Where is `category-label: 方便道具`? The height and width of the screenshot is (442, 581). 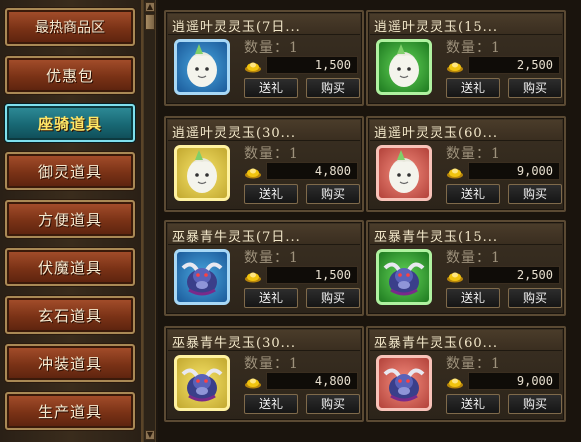 category-label: 方便道具 is located at coordinates (69, 219).